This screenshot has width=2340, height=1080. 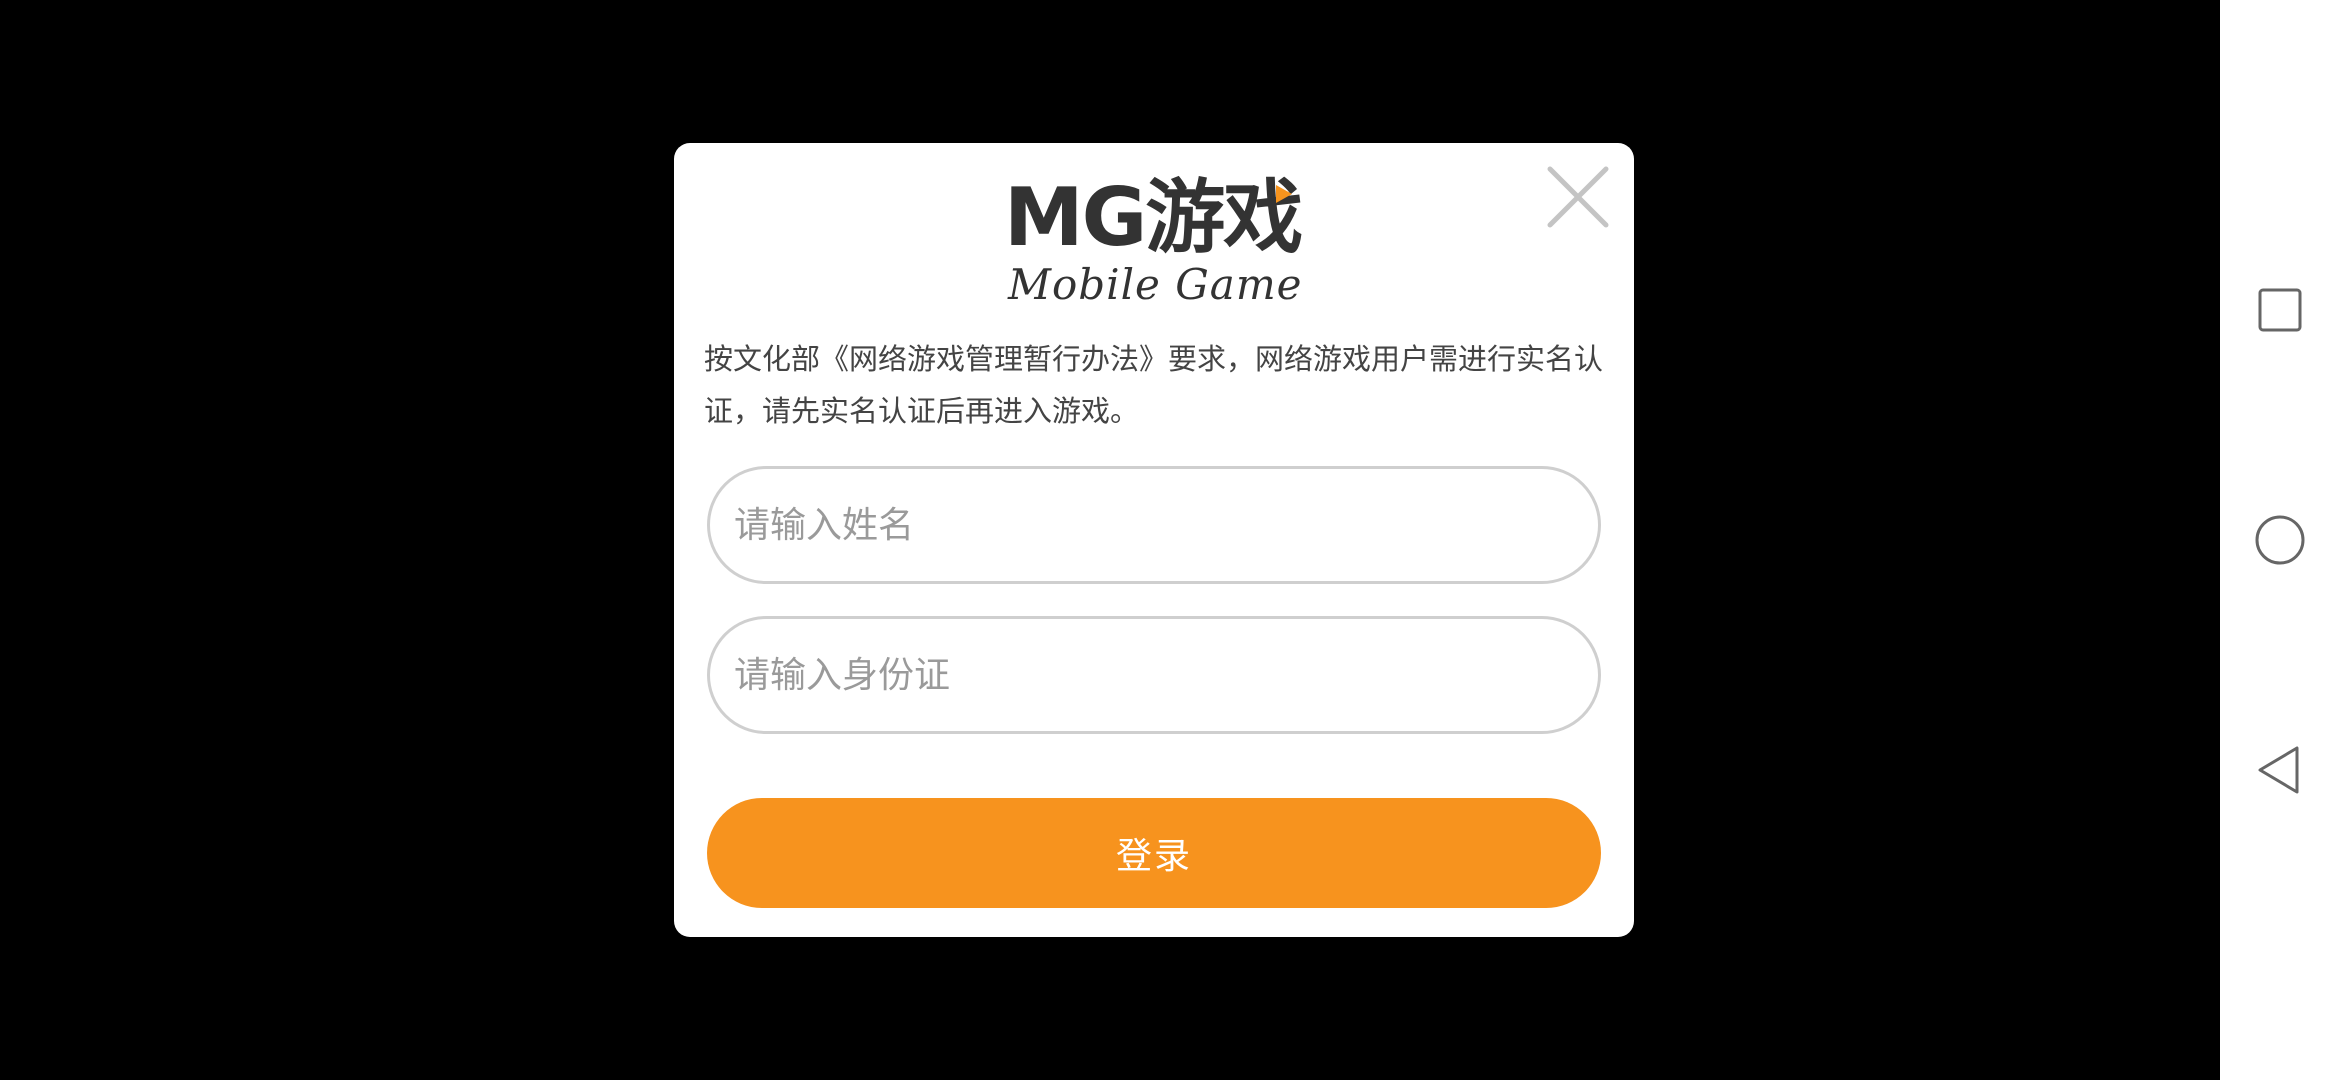 What do you see at coordinates (1284, 194) in the screenshot?
I see `play-arrow-icon` at bounding box center [1284, 194].